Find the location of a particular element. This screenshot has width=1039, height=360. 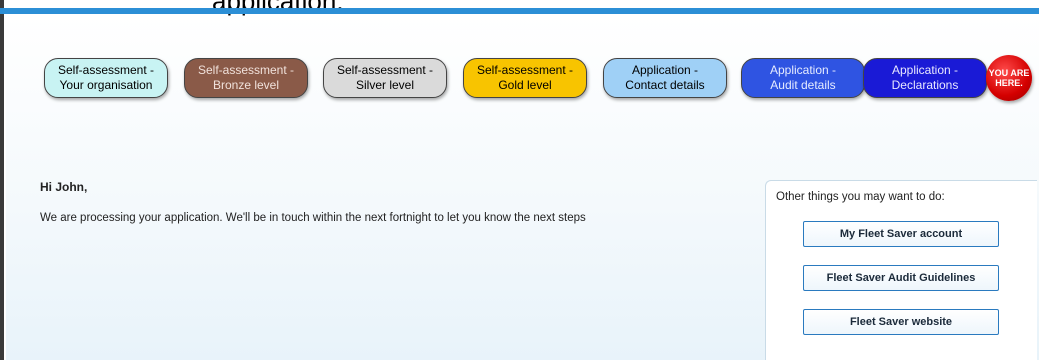

you-are-here-badge: YOU ARE HERE. is located at coordinates (1009, 78).